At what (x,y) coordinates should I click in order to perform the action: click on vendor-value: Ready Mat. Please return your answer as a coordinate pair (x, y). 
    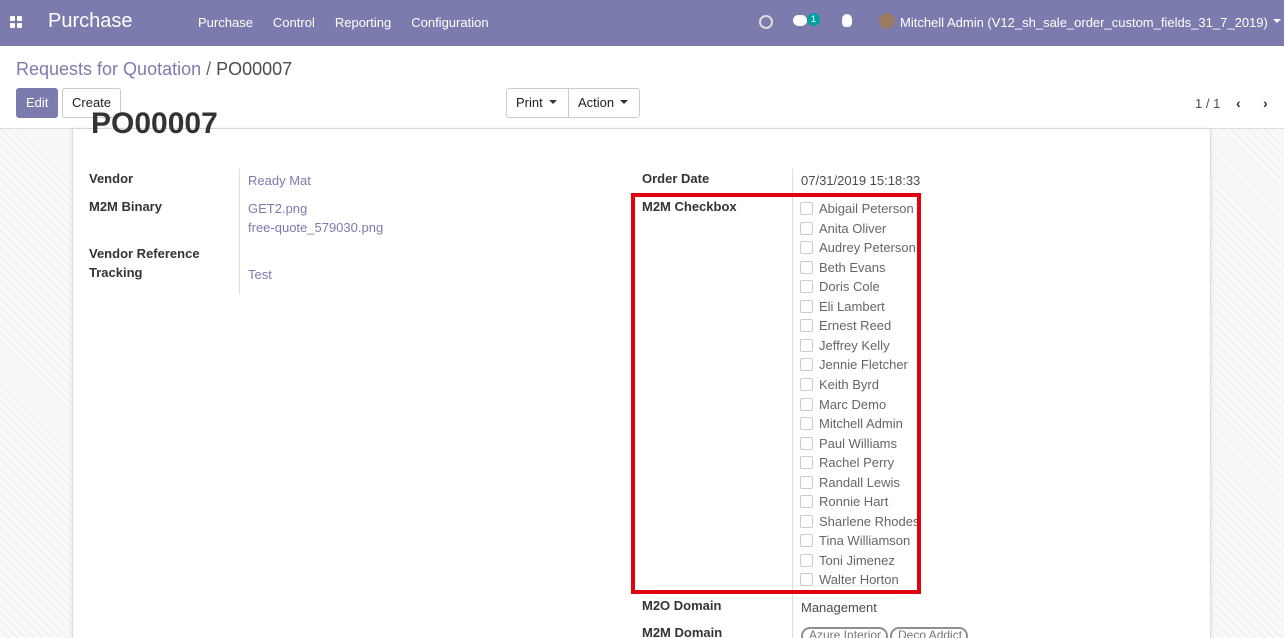
    Looking at the image, I should click on (279, 180).